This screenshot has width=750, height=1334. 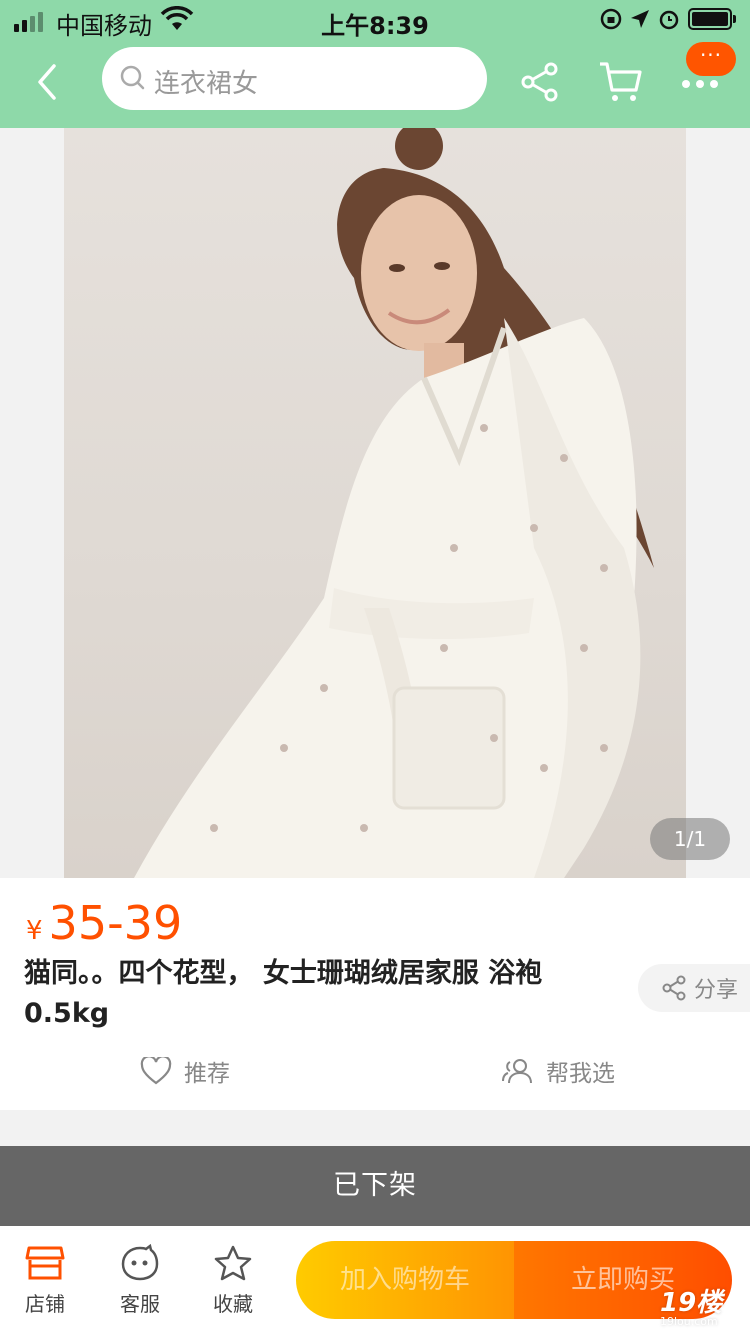 What do you see at coordinates (233, 1304) in the screenshot?
I see `favorite-label: 收藏` at bounding box center [233, 1304].